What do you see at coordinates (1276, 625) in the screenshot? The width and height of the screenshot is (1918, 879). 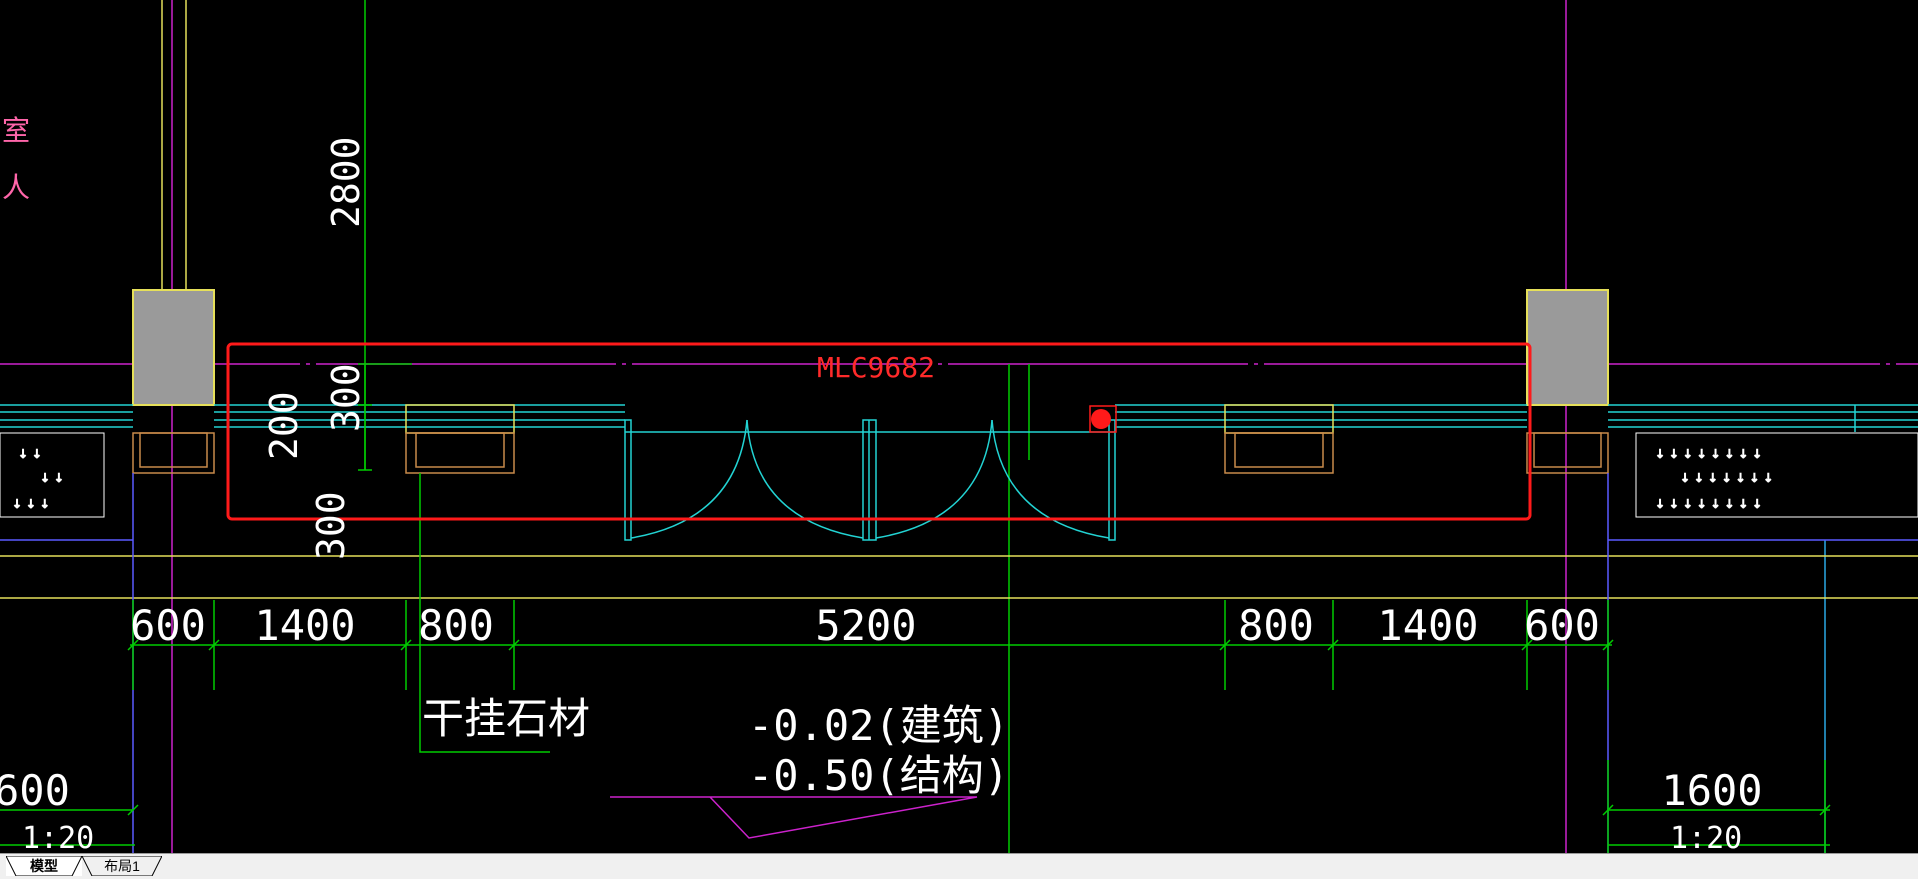 I see `dim-bottom-5: 800` at bounding box center [1276, 625].